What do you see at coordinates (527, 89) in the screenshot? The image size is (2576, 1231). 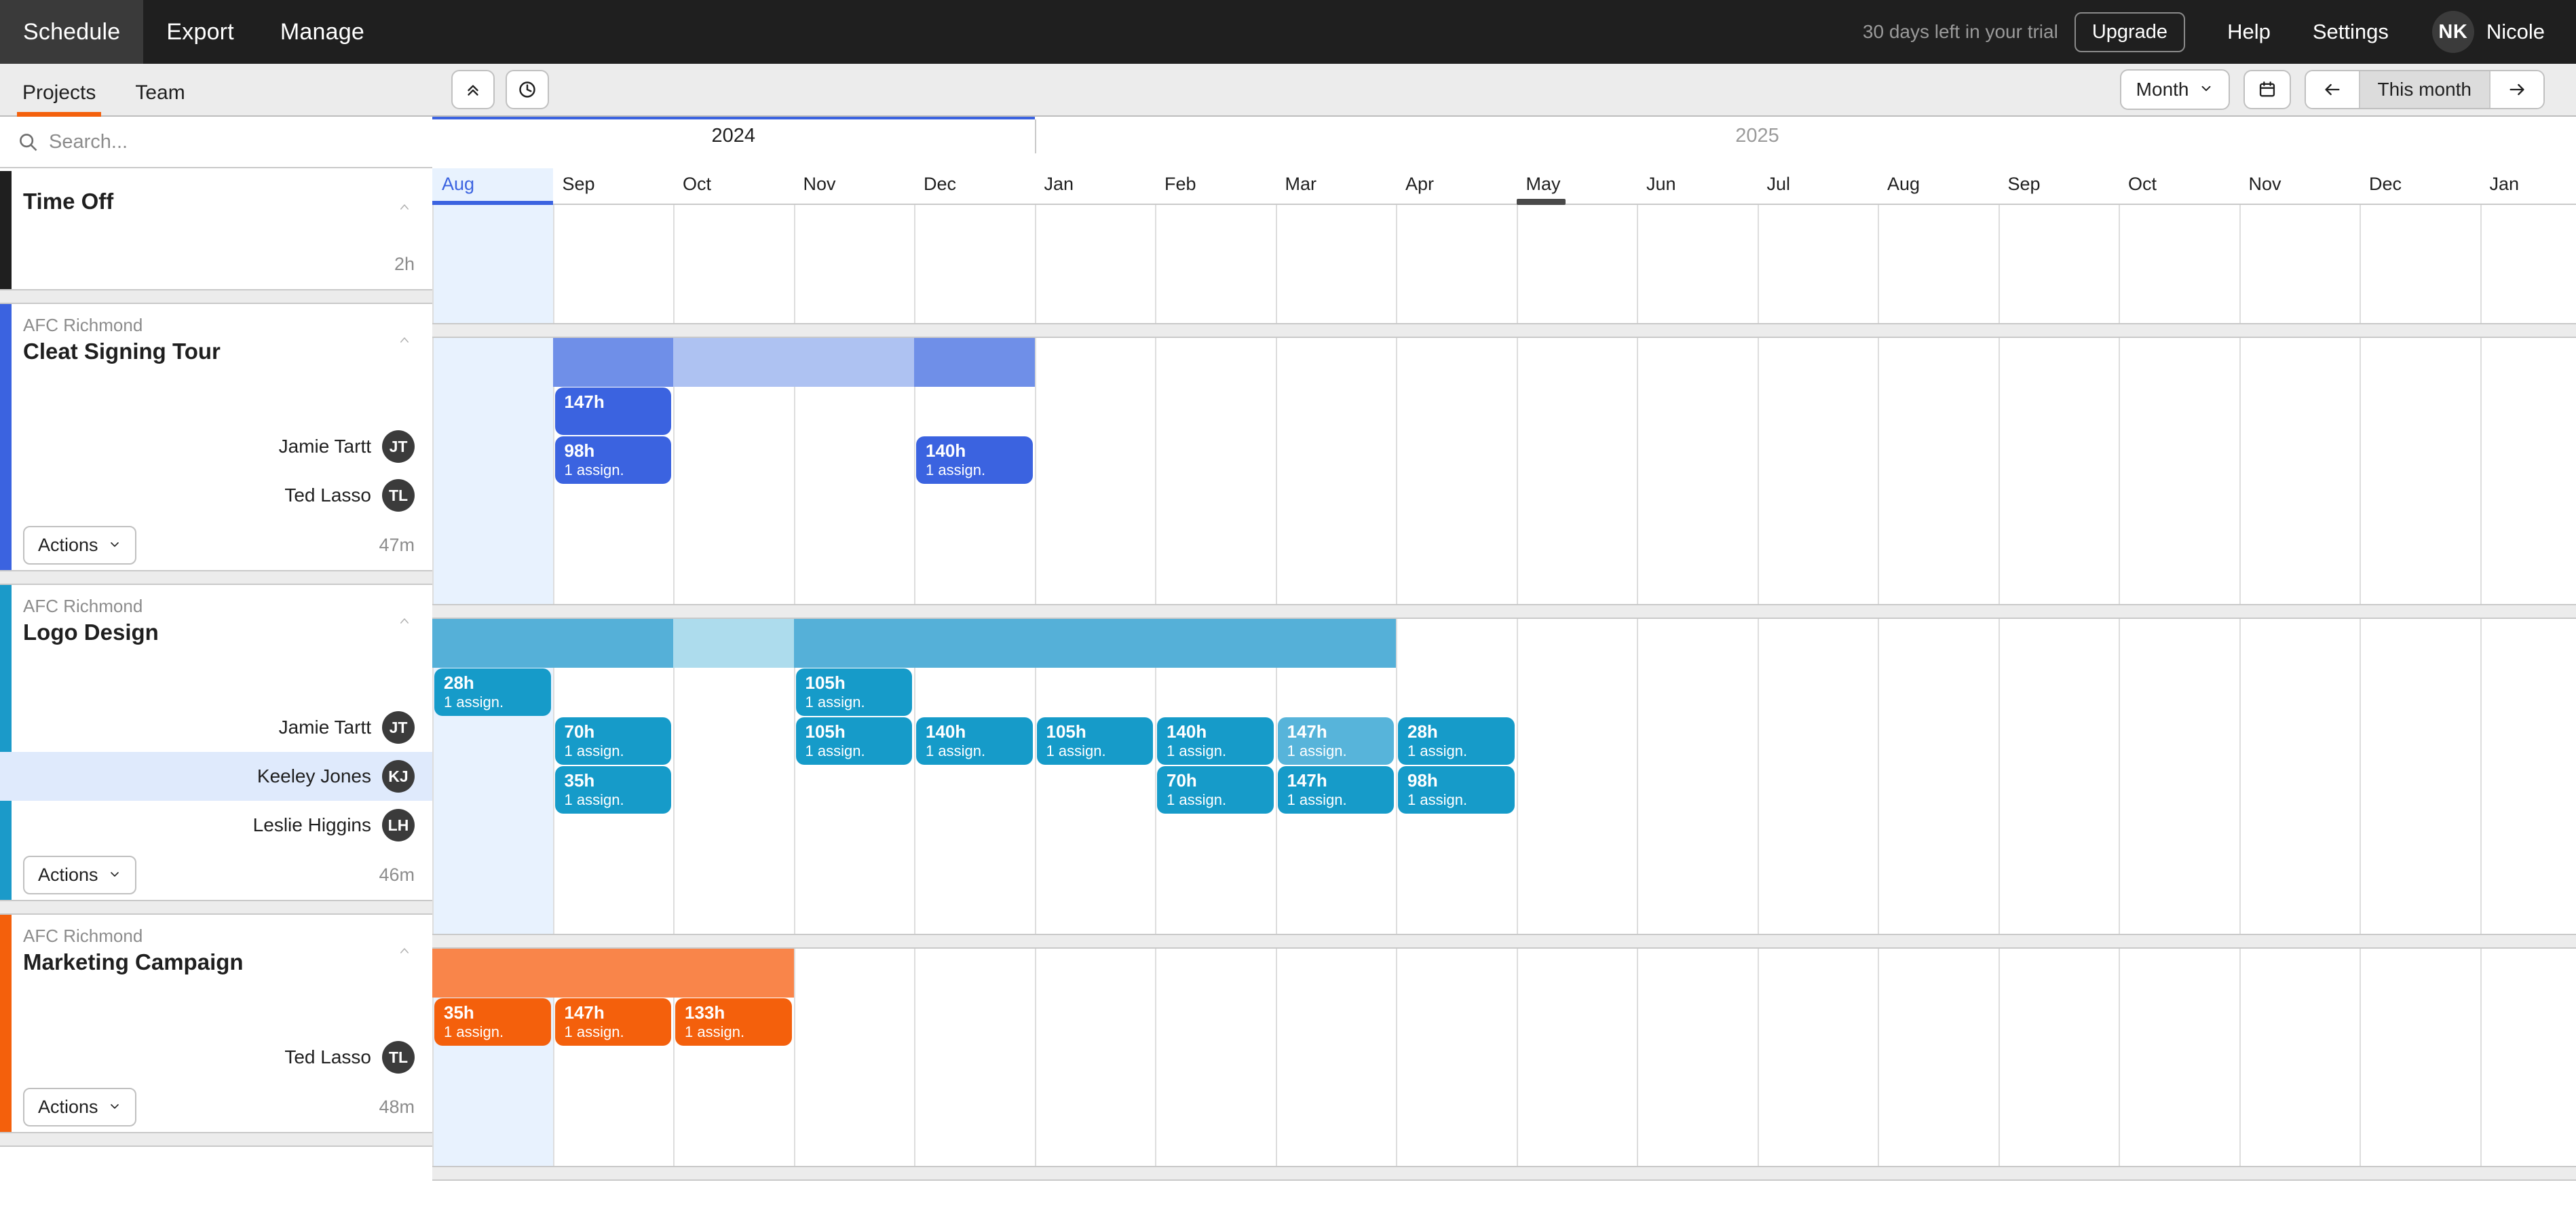 I see `clock-icon-button` at bounding box center [527, 89].